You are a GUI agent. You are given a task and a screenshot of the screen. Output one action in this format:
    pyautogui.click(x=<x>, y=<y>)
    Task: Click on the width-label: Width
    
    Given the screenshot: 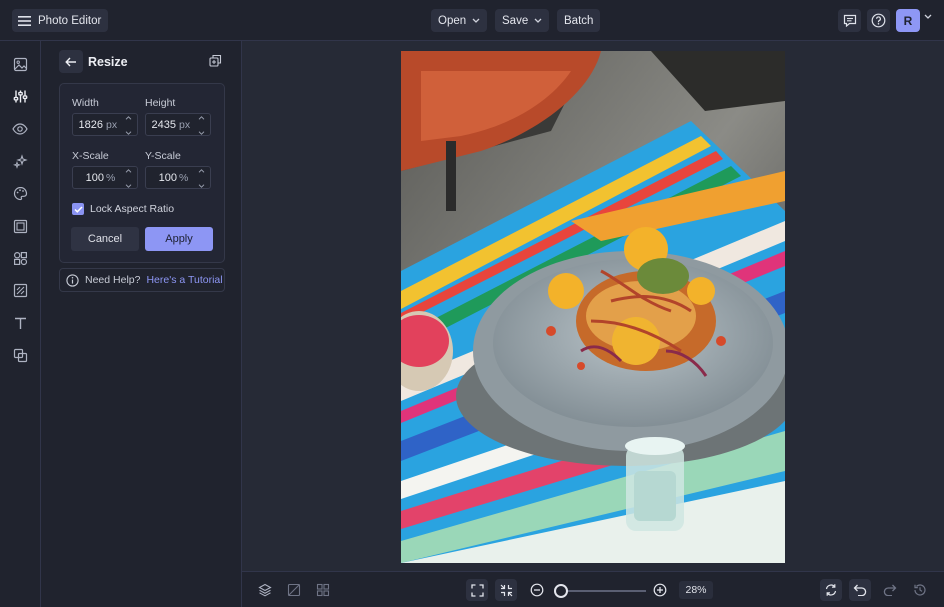 What is the action you would take?
    pyautogui.click(x=85, y=103)
    